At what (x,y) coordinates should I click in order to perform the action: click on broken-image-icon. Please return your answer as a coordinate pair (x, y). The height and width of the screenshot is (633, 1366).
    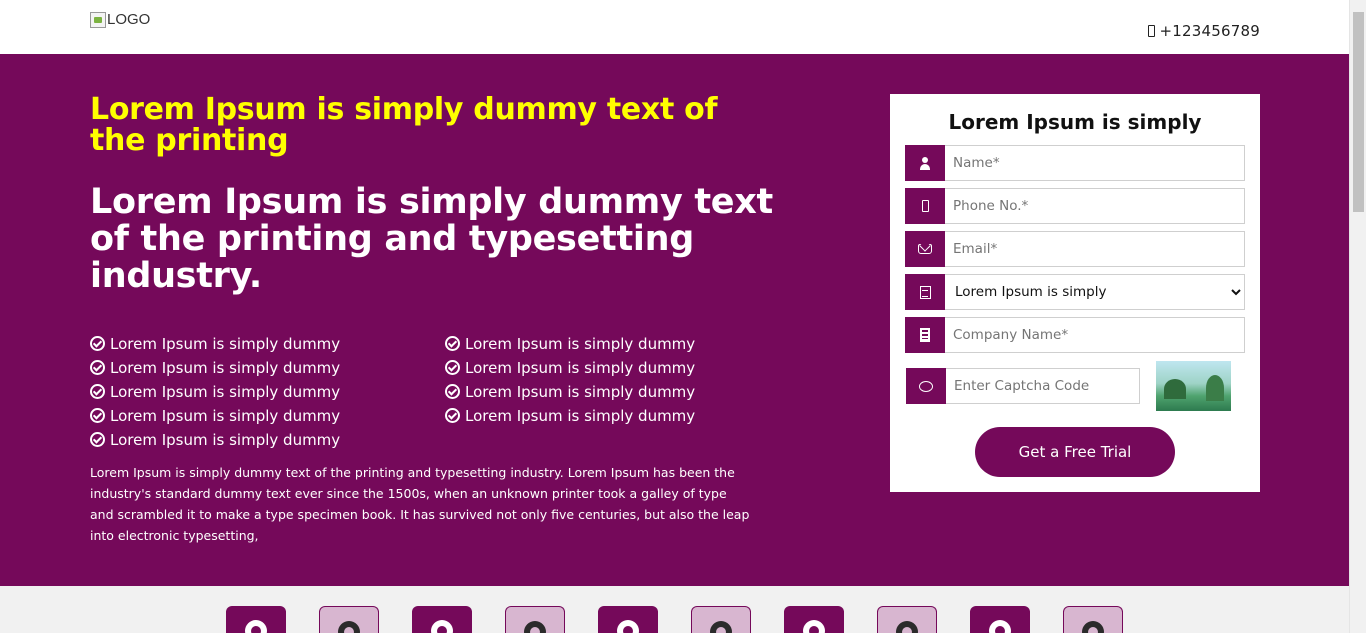
    Looking at the image, I should click on (98, 19).